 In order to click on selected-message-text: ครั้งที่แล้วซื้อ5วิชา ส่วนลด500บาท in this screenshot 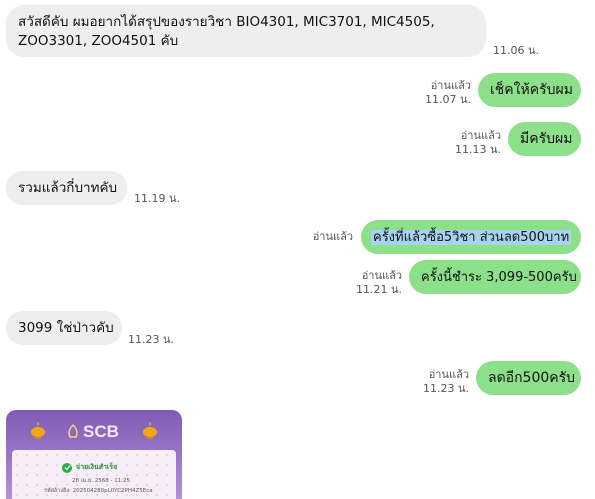, I will do `click(471, 237)`.